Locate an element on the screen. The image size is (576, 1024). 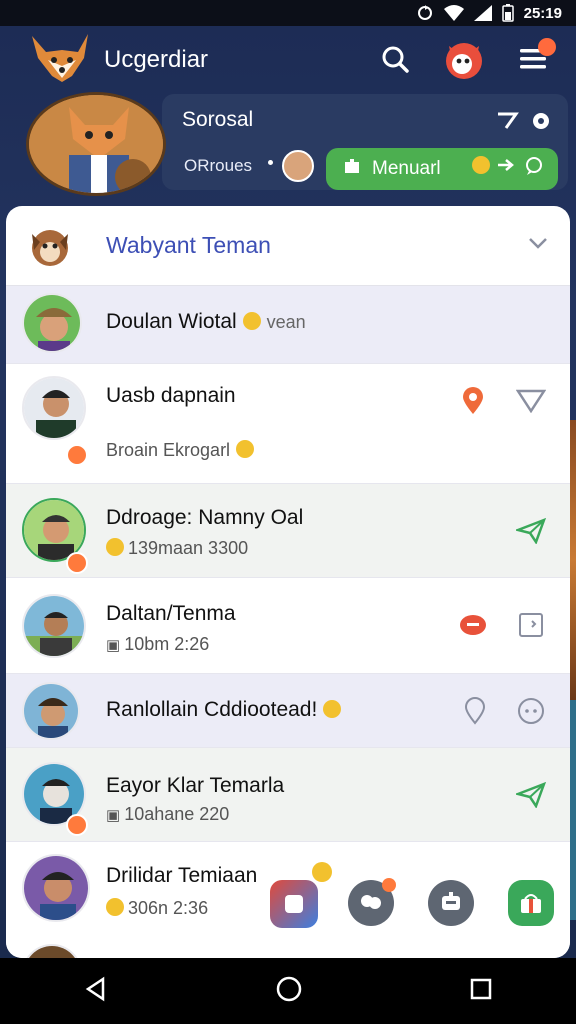
arrow-right-icon is located at coordinates (507, 169).